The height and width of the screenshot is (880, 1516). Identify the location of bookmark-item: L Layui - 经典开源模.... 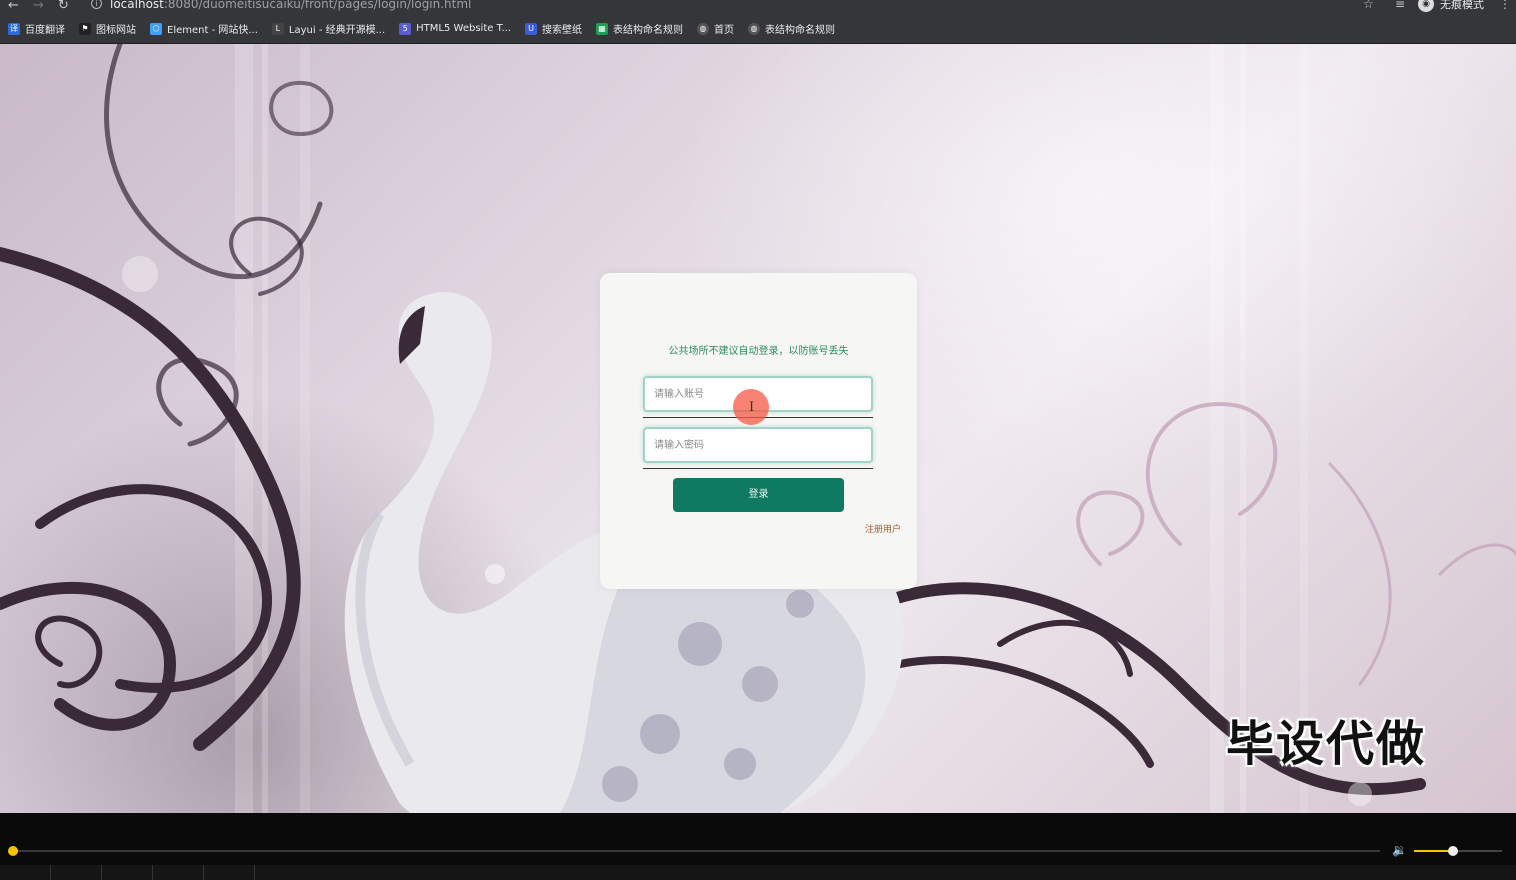
(328, 28).